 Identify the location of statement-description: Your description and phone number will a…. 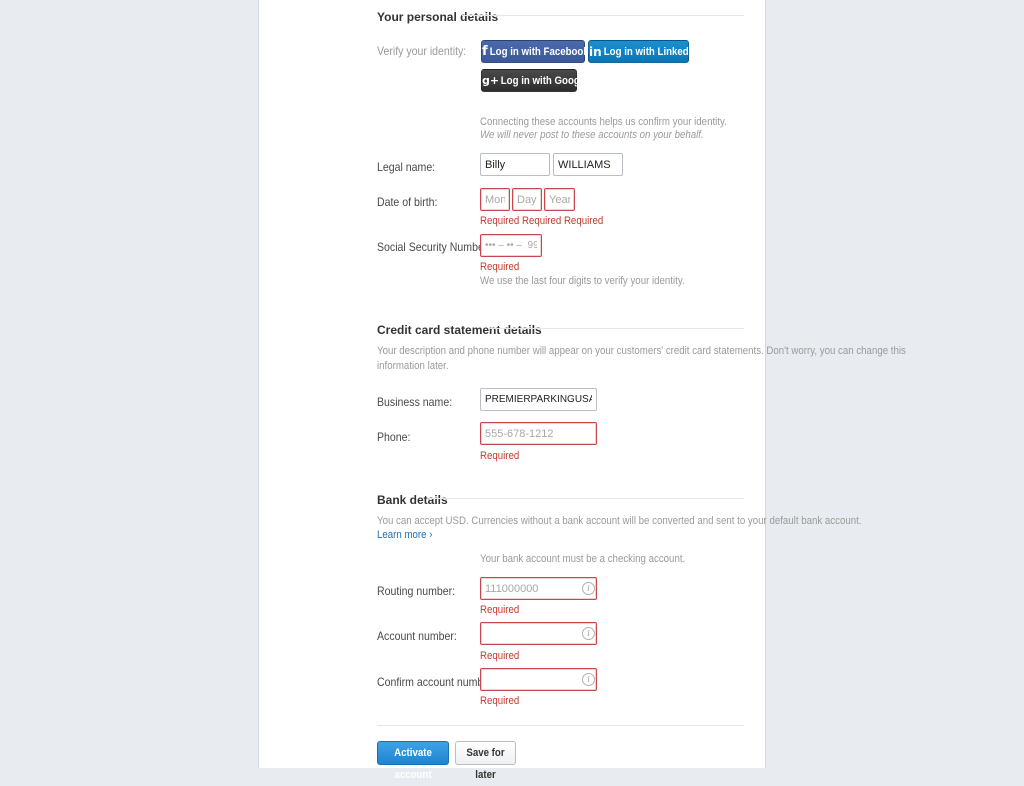
(641, 351).